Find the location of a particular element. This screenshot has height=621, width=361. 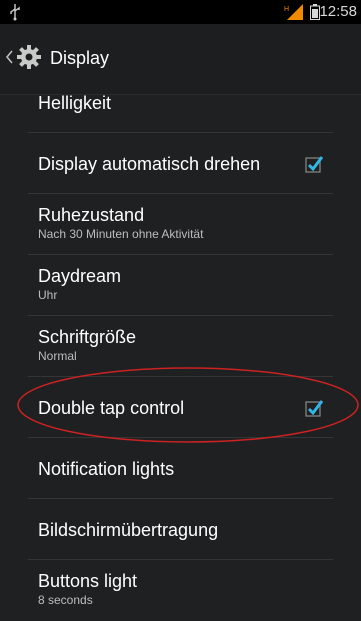

svg-text: H is located at coordinates (286, 9).